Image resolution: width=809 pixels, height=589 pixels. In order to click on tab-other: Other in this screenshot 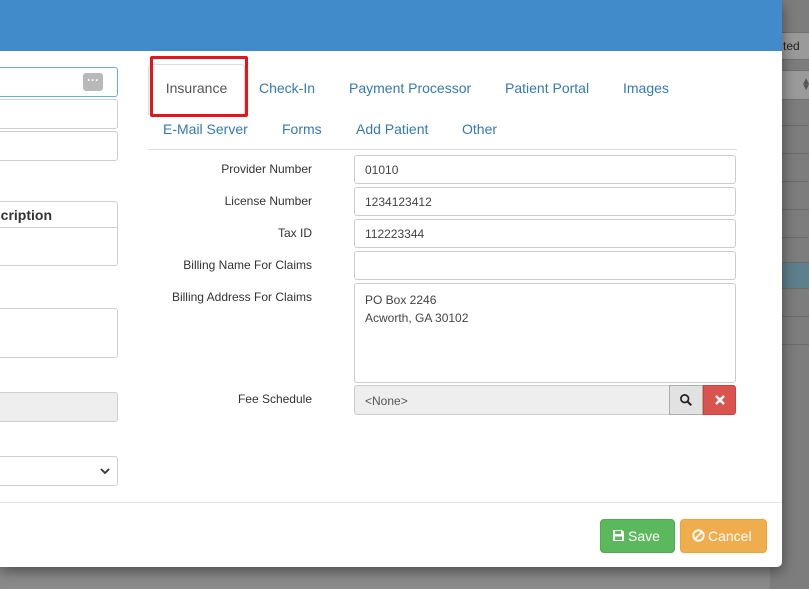, I will do `click(479, 129)`.